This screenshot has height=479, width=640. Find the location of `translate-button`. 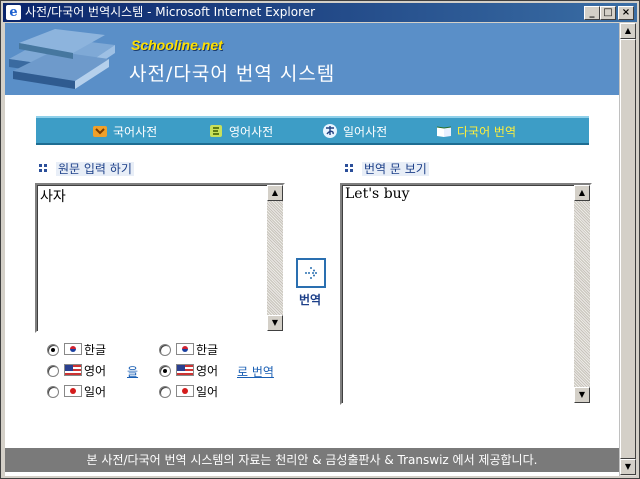

translate-button is located at coordinates (311, 273).